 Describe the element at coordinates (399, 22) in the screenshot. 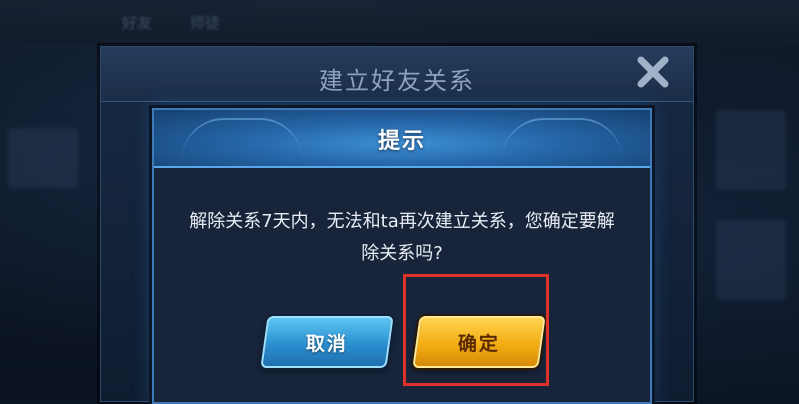

I see `background-top-bar: 好友 师徒` at that location.